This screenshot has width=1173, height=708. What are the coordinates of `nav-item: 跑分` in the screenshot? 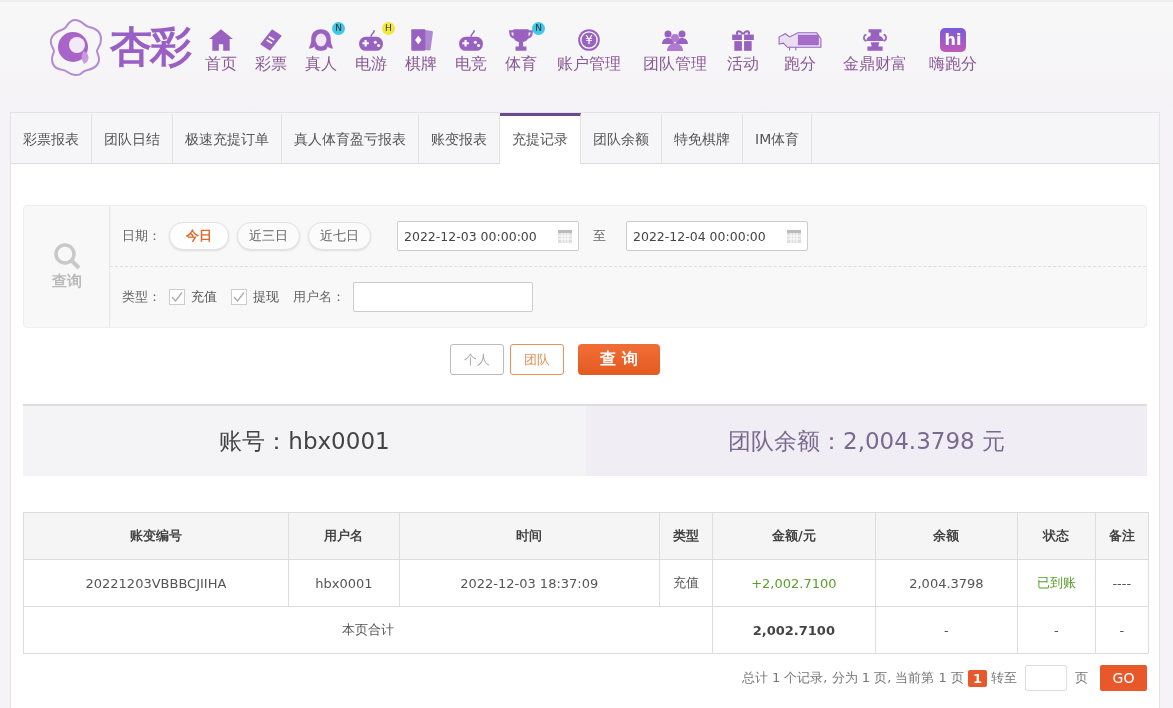 It's located at (800, 48).